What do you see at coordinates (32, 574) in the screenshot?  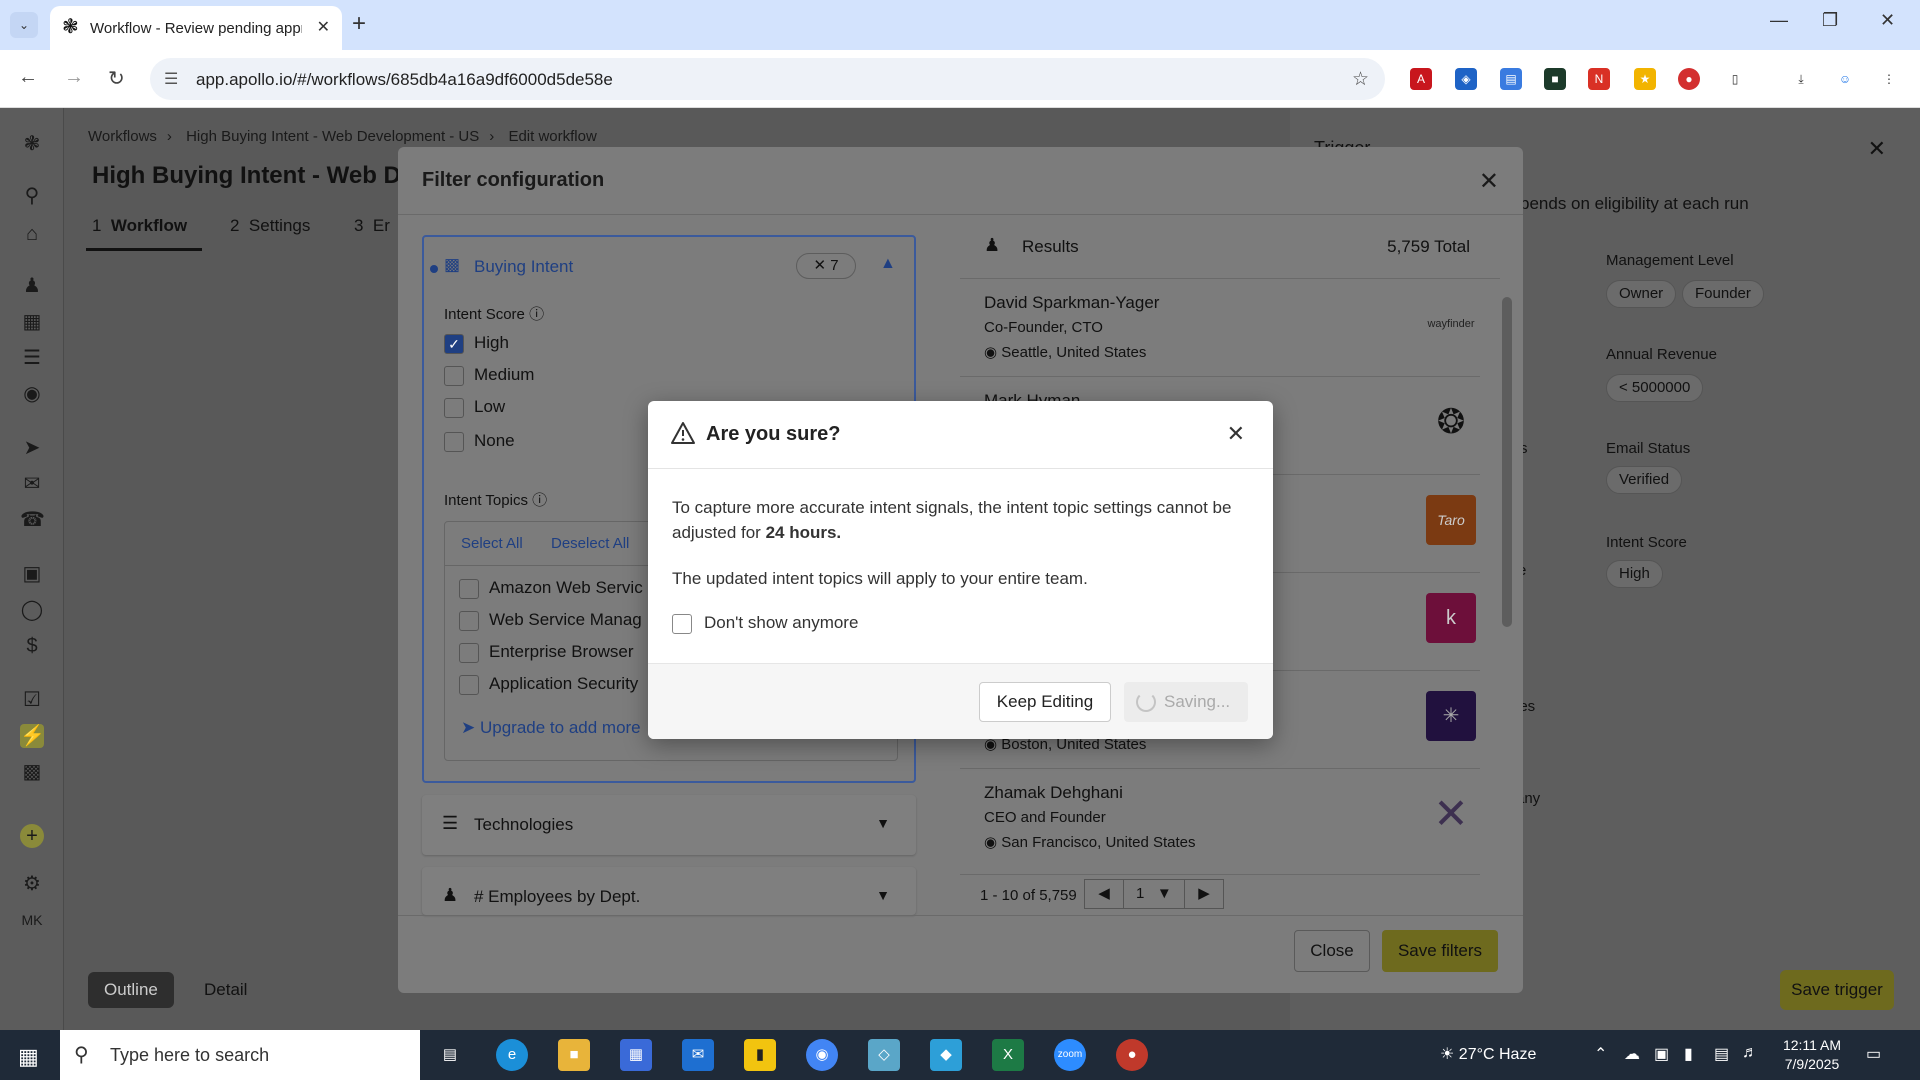 I see `meetings-icon: ▣` at bounding box center [32, 574].